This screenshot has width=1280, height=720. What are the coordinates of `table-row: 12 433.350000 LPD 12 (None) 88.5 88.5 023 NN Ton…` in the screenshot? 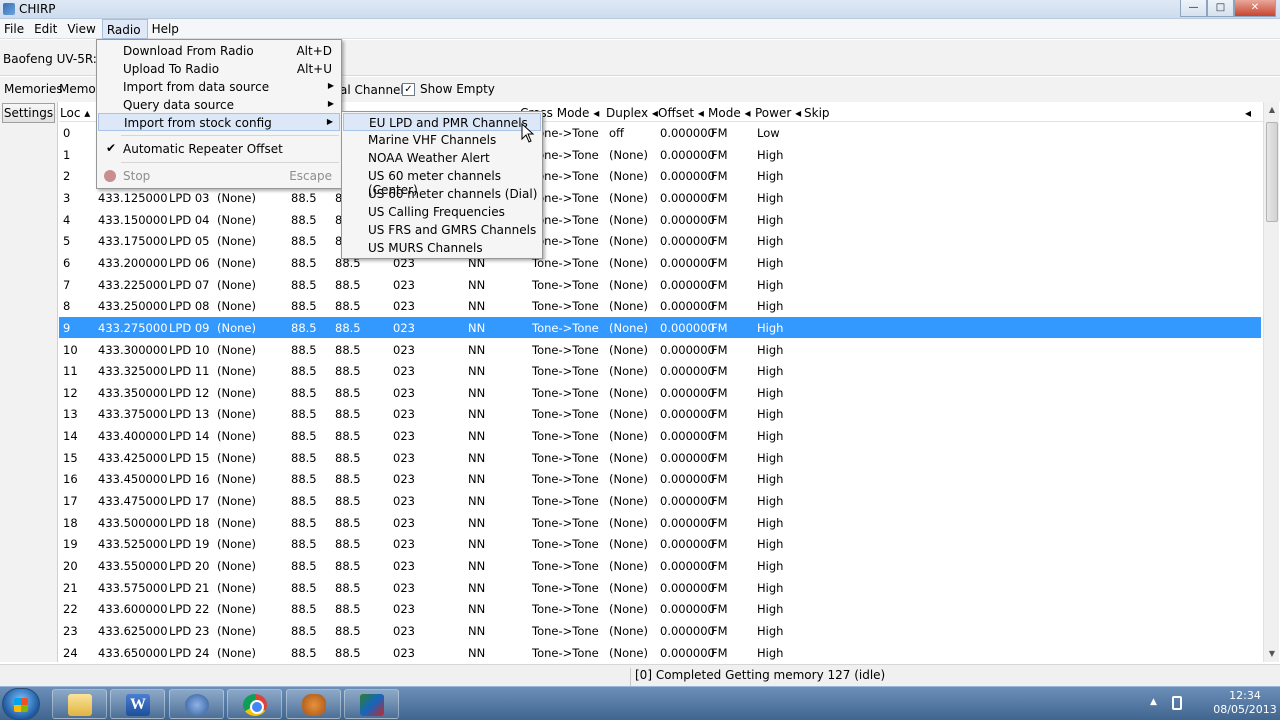 It's located at (660, 392).